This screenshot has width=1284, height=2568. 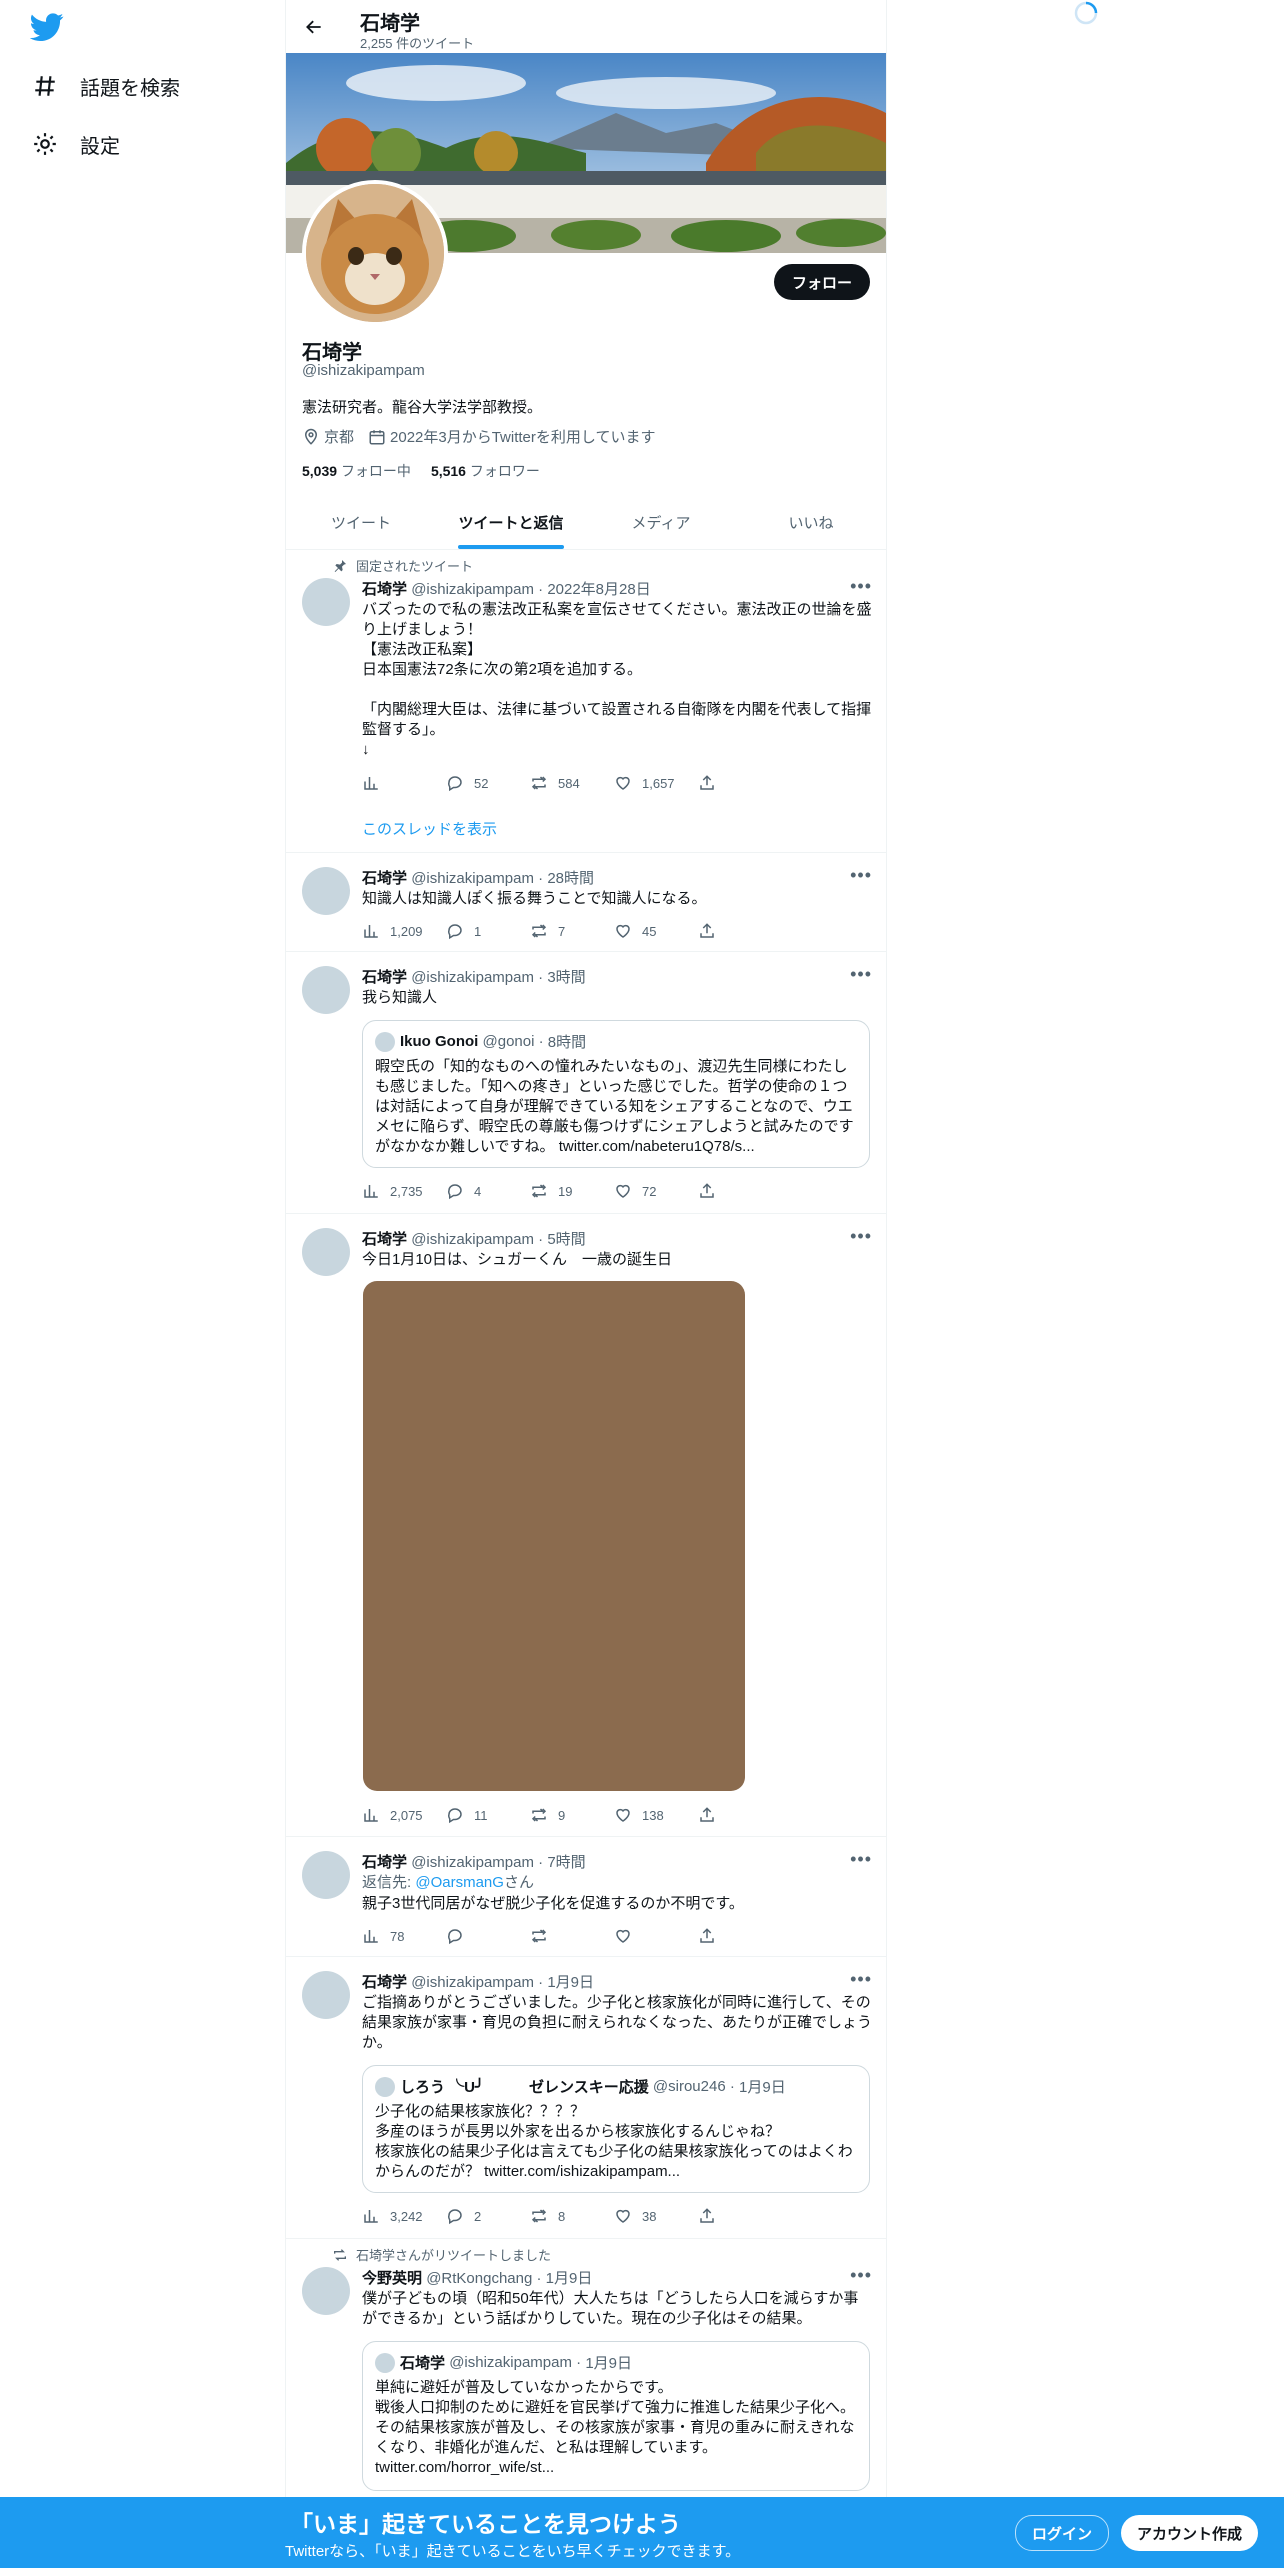 I want to click on like-button: 45, so click(x=656, y=931).